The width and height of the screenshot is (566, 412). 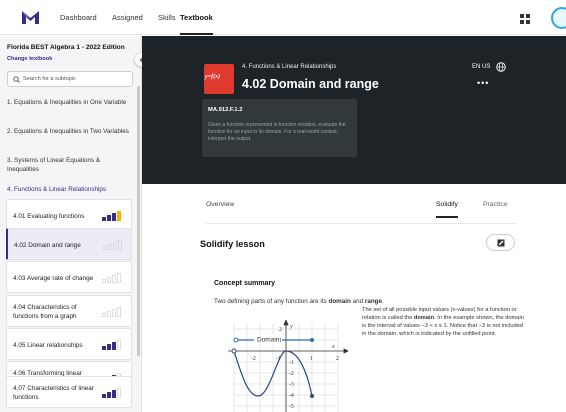 What do you see at coordinates (291, 363) in the screenshot?
I see `y-tick-minus-1: -1` at bounding box center [291, 363].